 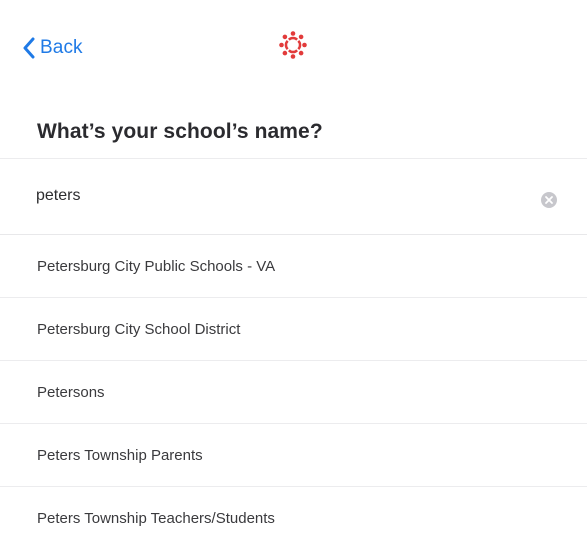 I want to click on list-item: Petersons, so click(x=293, y=392).